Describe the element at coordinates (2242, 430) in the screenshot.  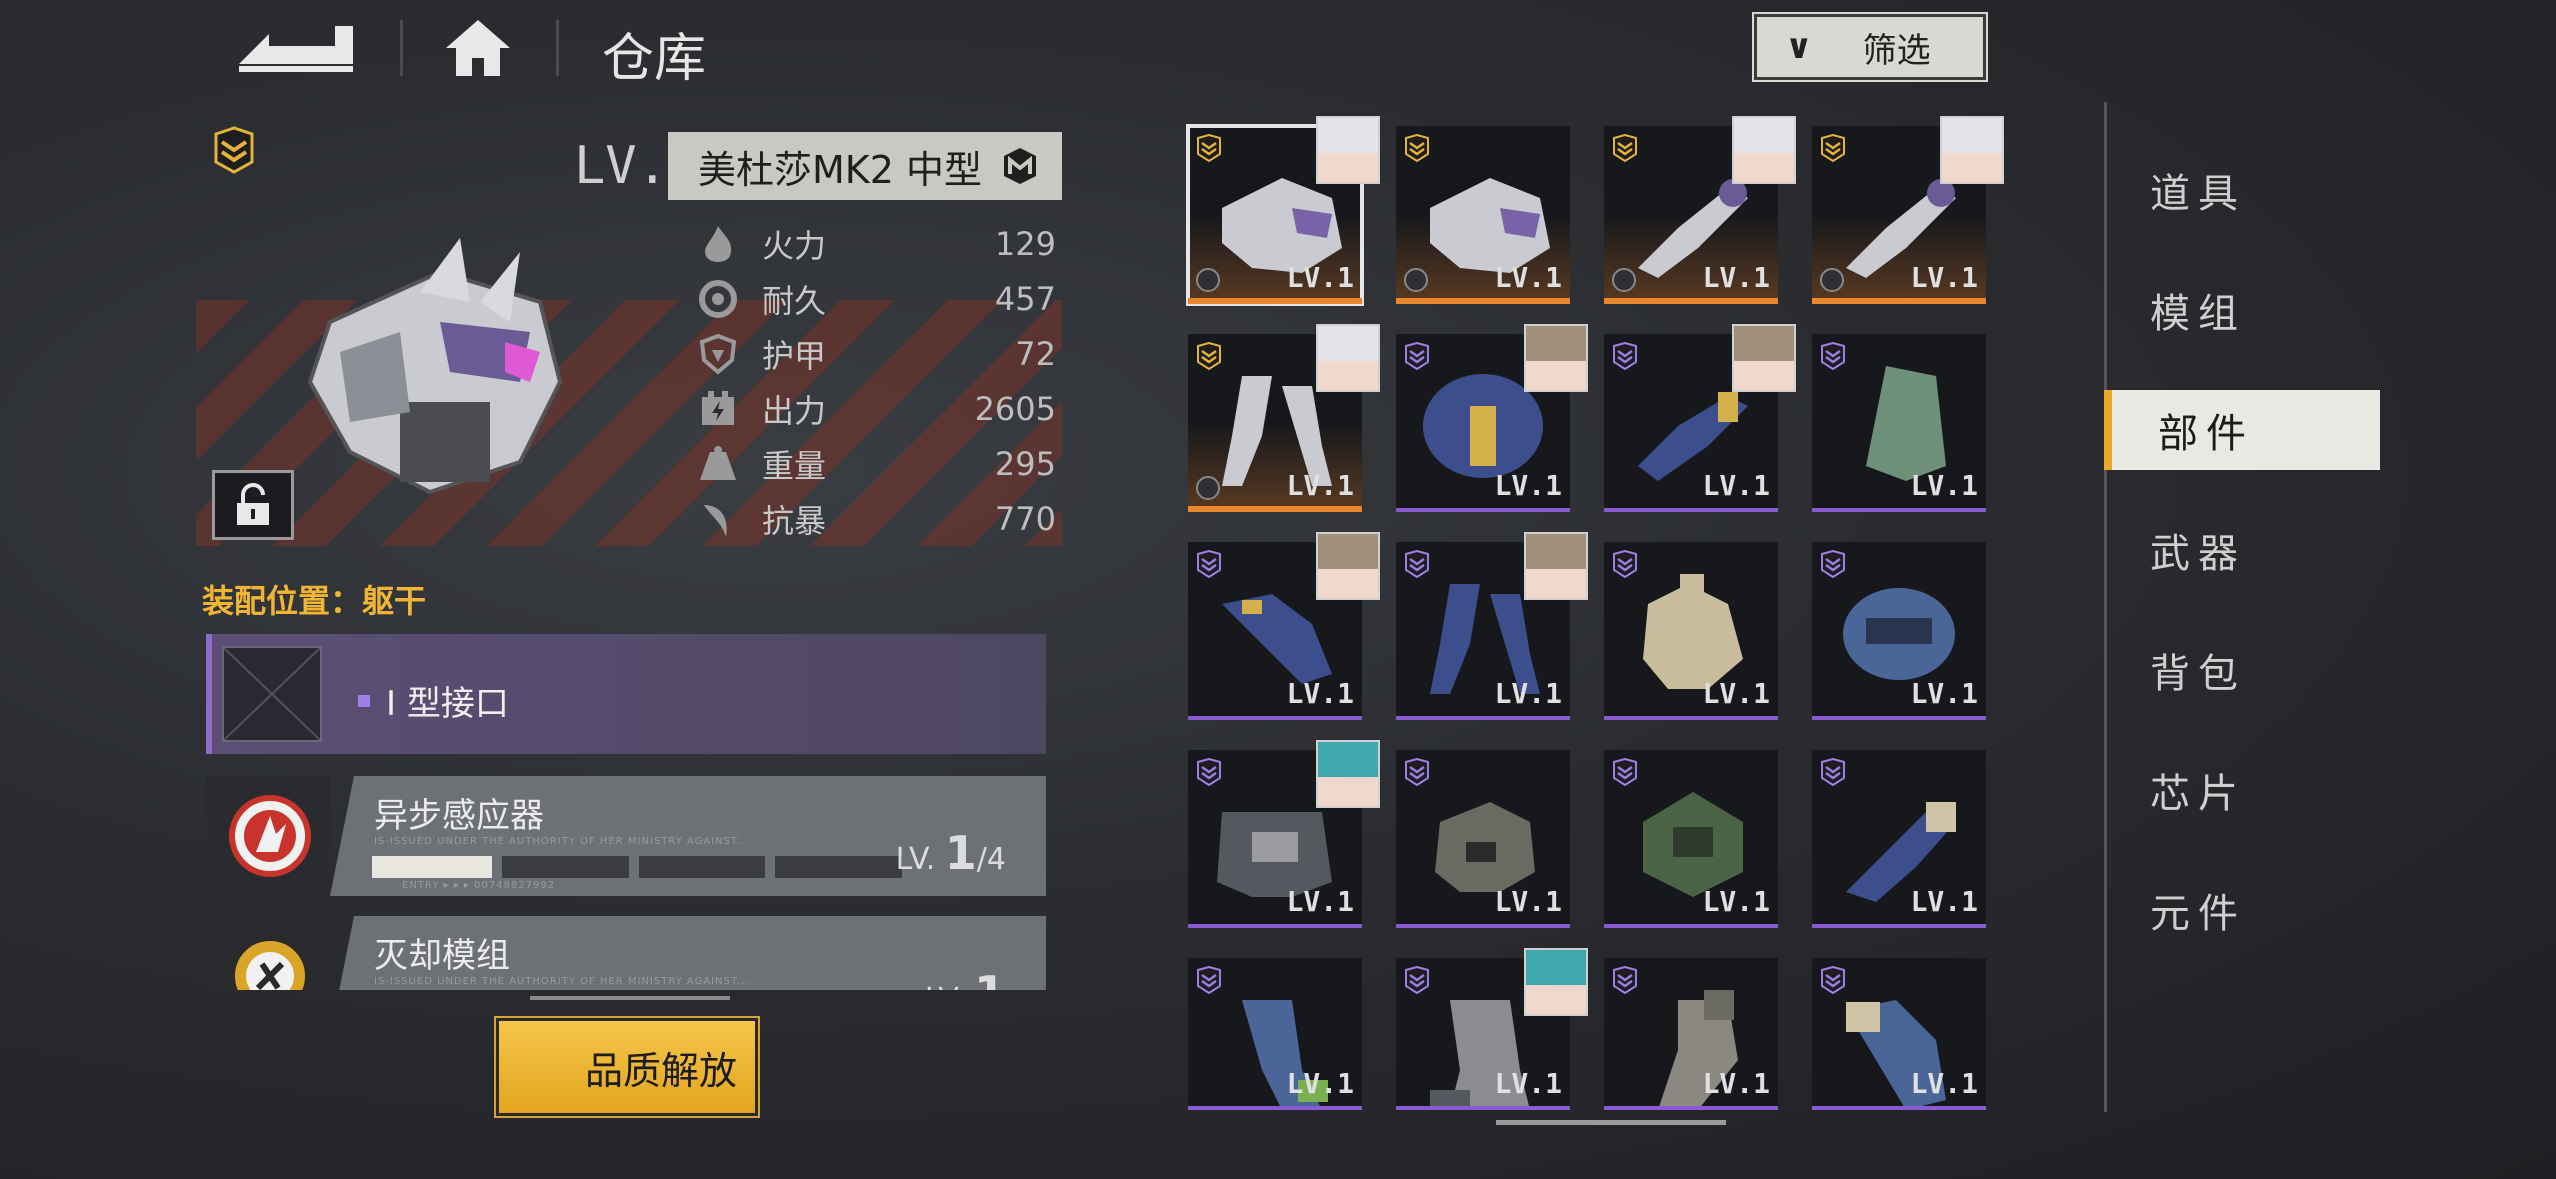
I see `nav-item: 部件` at that location.